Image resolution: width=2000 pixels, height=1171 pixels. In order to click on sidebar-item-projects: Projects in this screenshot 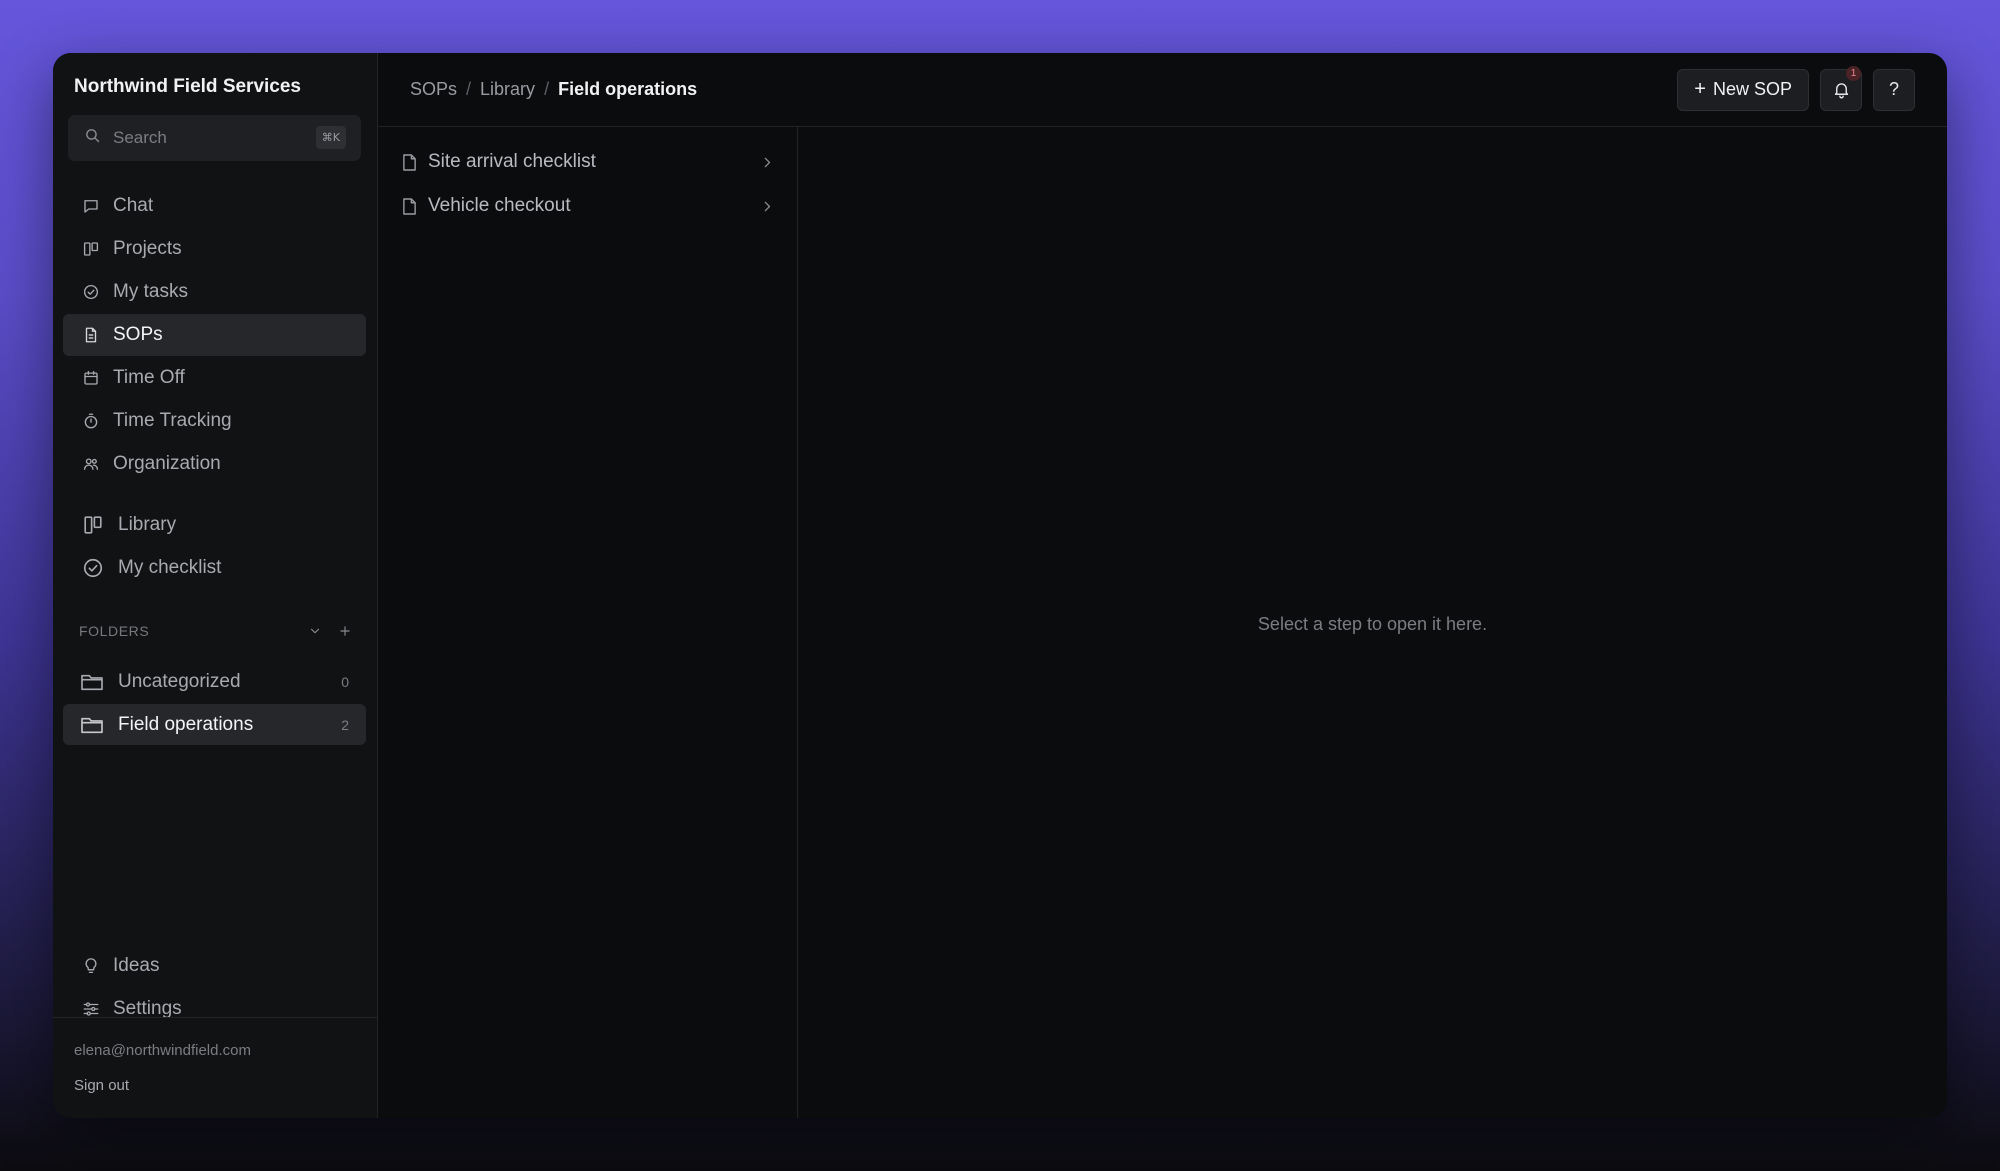, I will do `click(214, 249)`.